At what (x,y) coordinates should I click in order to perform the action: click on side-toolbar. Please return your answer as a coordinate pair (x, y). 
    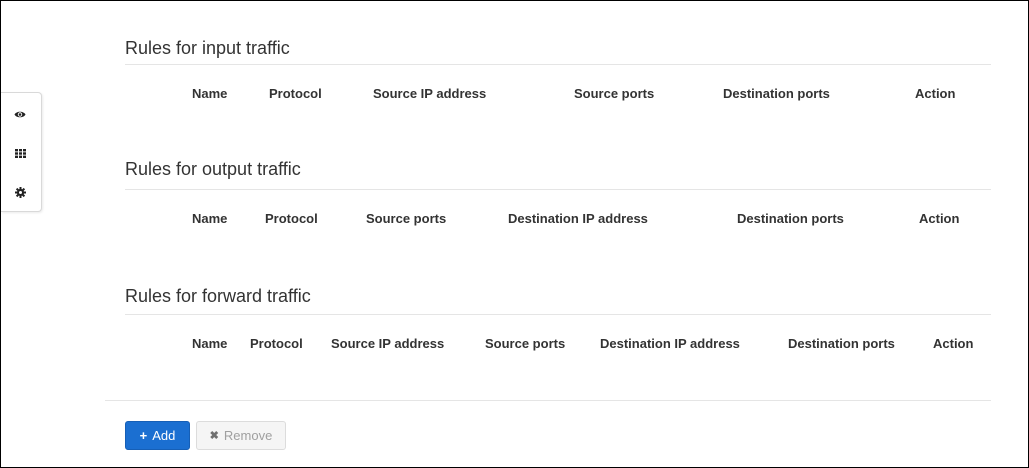
    Looking at the image, I should click on (21, 152).